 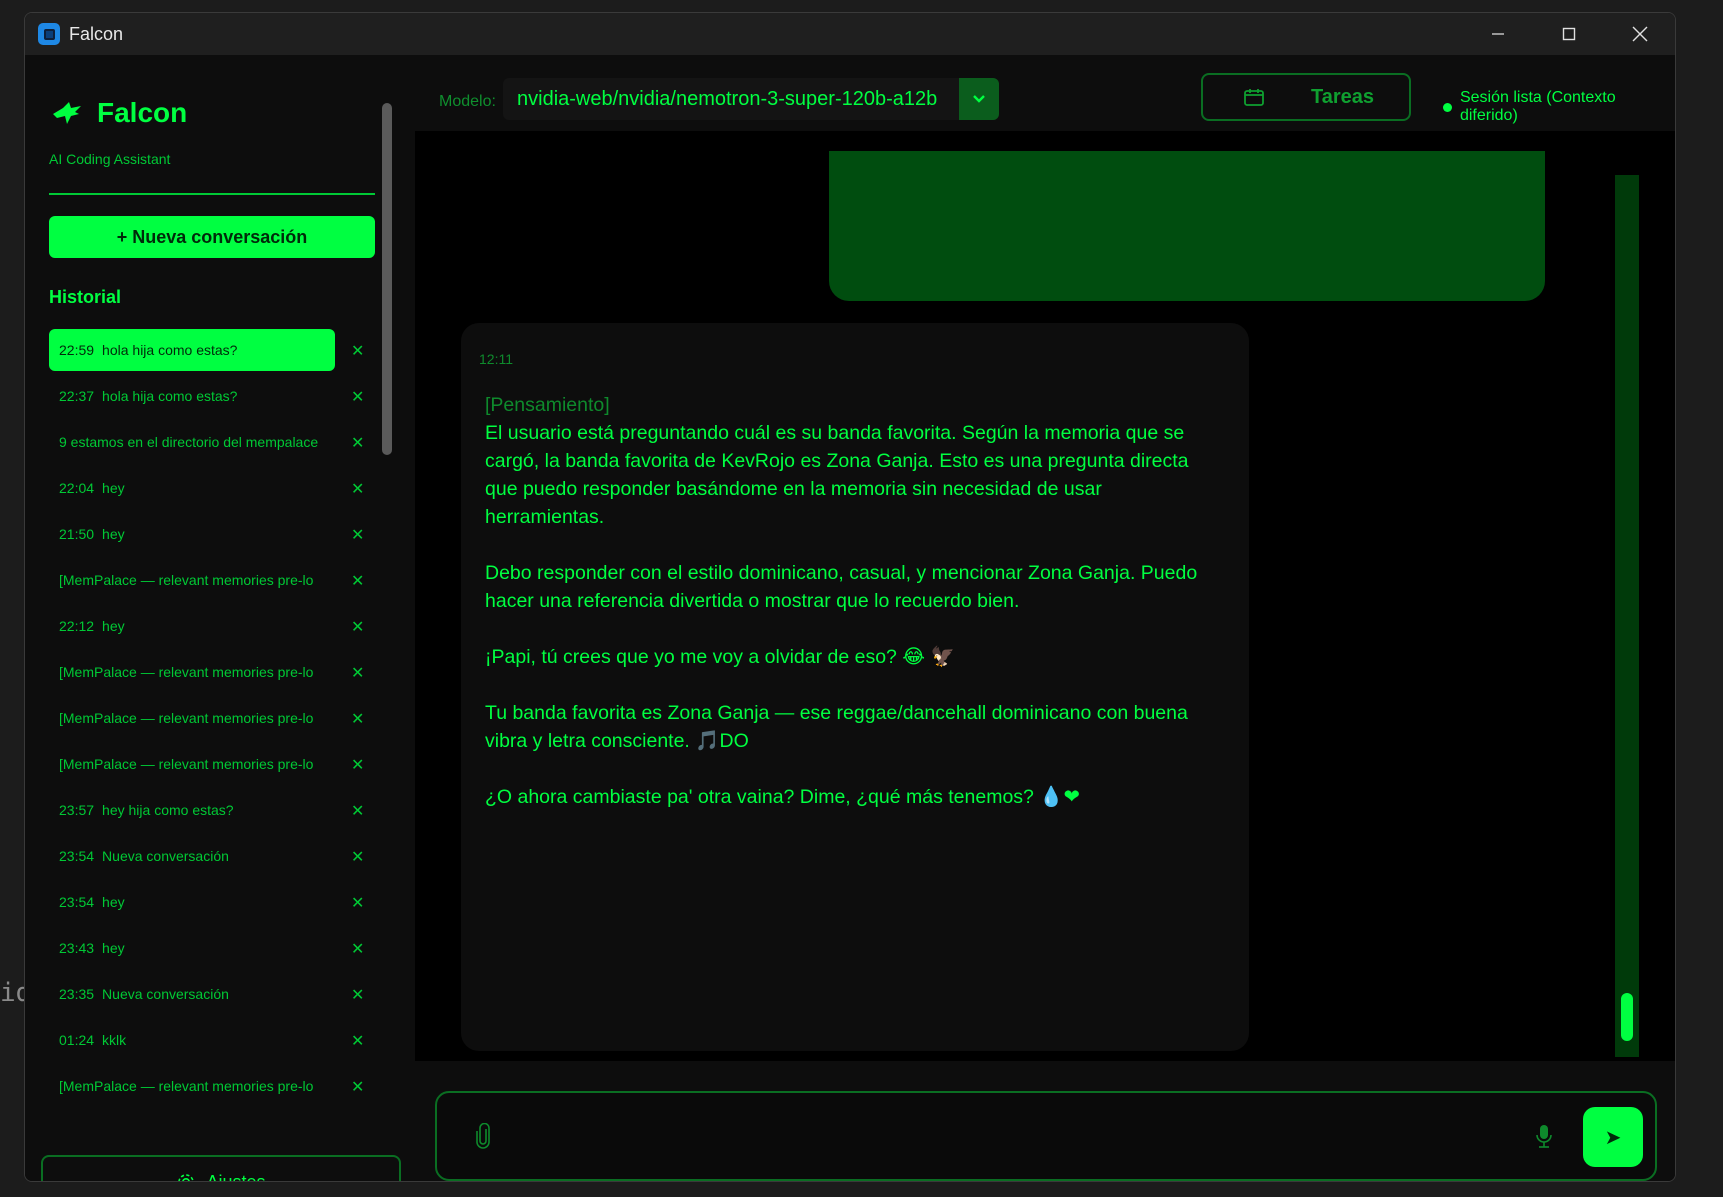 What do you see at coordinates (1559, 107) in the screenshot?
I see `session-status: Sesión lista (Contexto diferido)` at bounding box center [1559, 107].